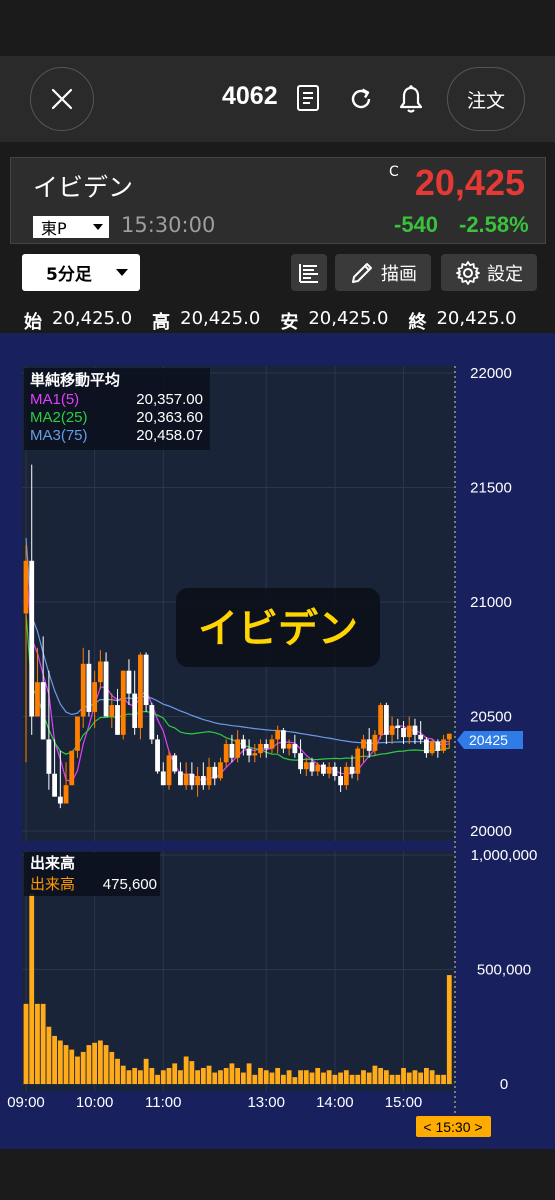  I want to click on settings-button: 設定, so click(489, 272).